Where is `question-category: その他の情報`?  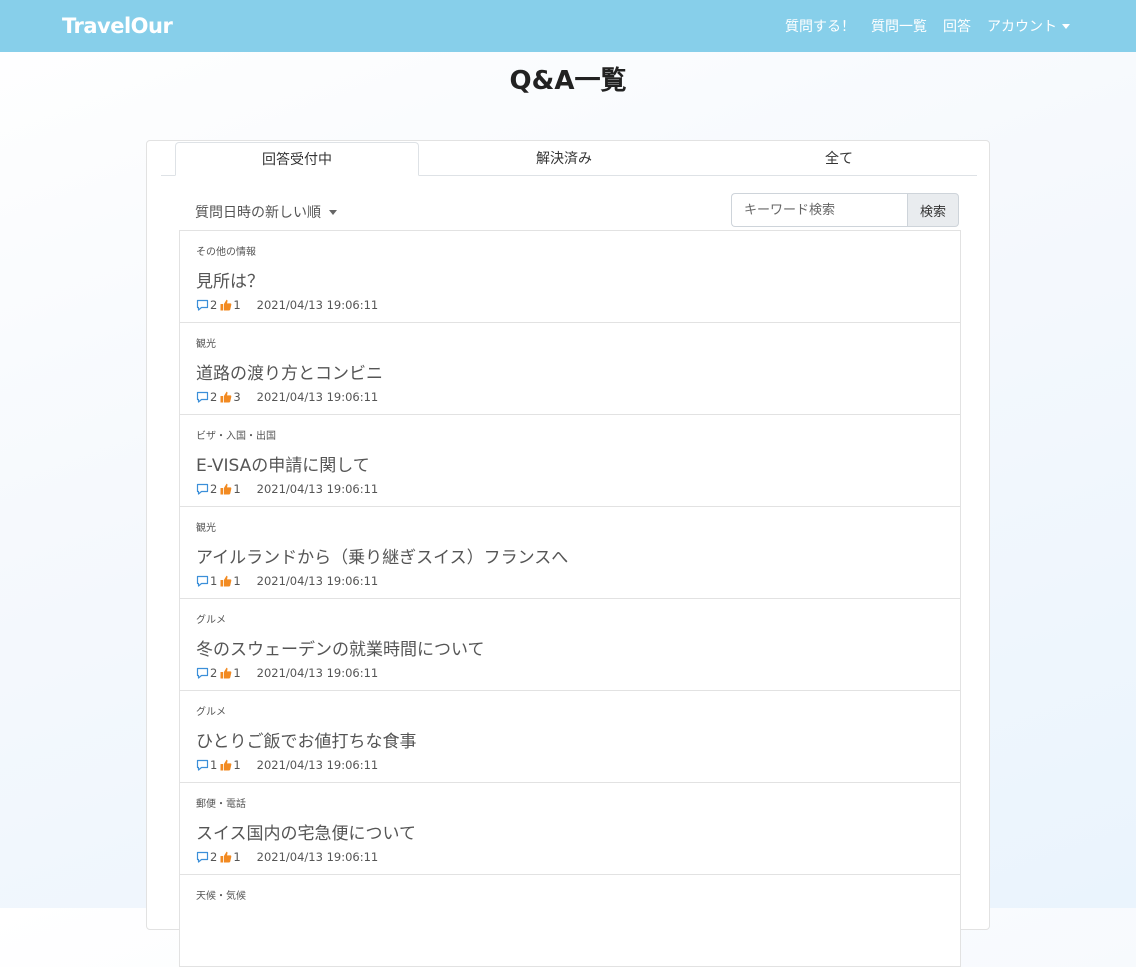
question-category: その他の情報 is located at coordinates (226, 252).